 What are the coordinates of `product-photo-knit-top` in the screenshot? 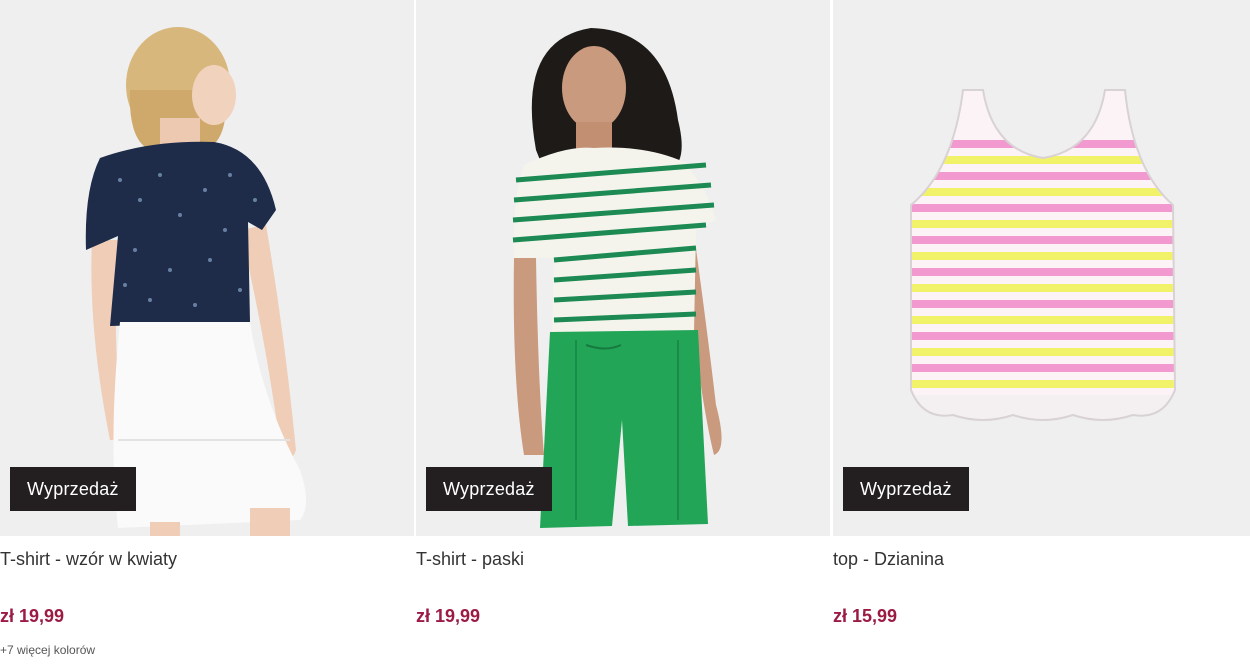 It's located at (1043, 255).